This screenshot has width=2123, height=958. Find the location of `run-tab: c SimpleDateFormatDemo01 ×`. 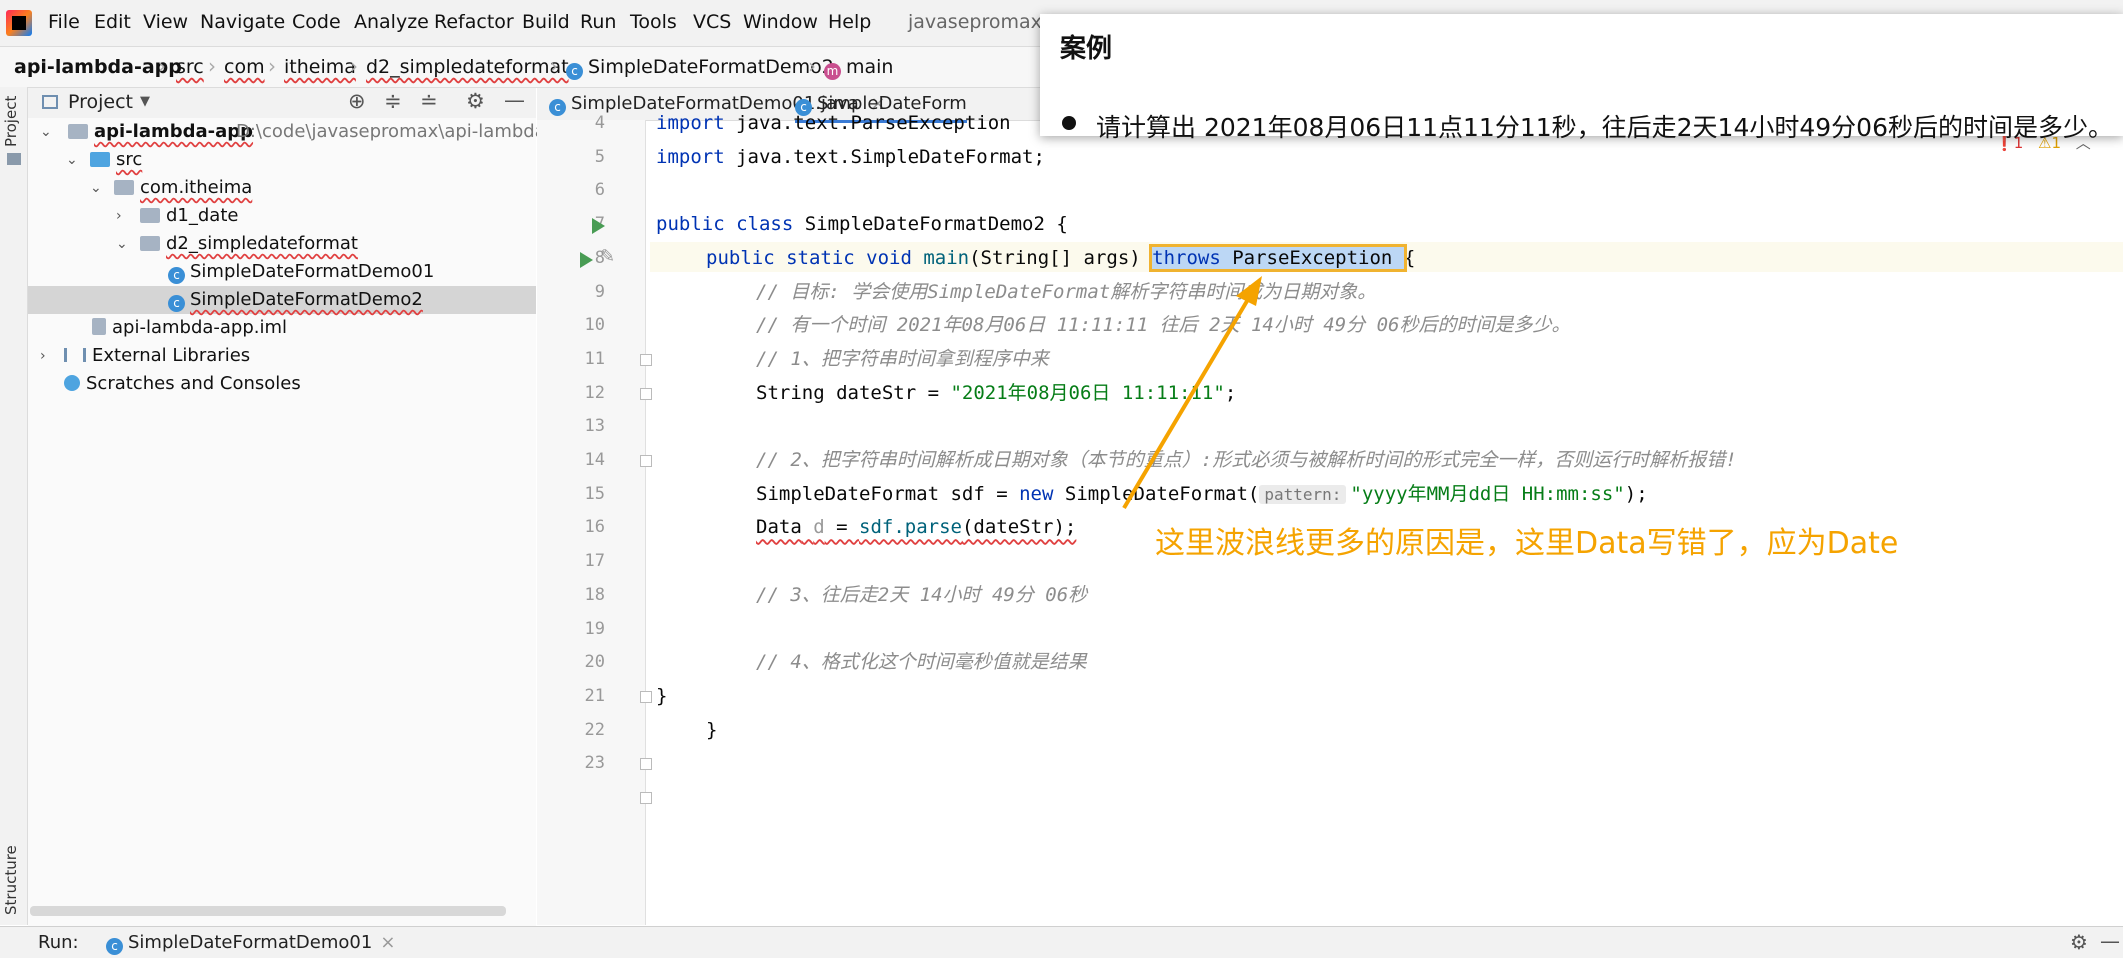

run-tab: c SimpleDateFormatDemo01 × is located at coordinates (250, 943).